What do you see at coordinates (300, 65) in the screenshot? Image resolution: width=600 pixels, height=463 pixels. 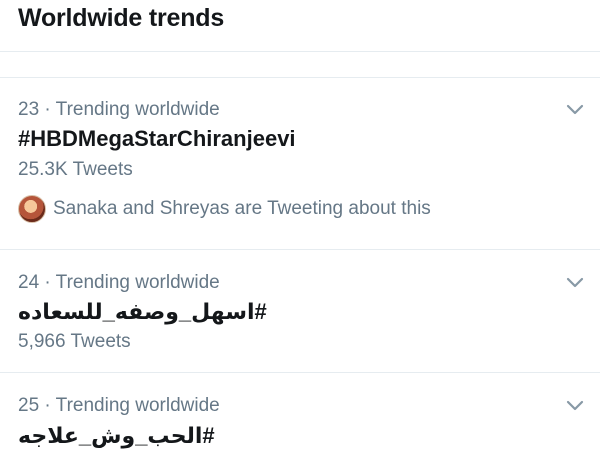 I see `section-divider` at bounding box center [300, 65].